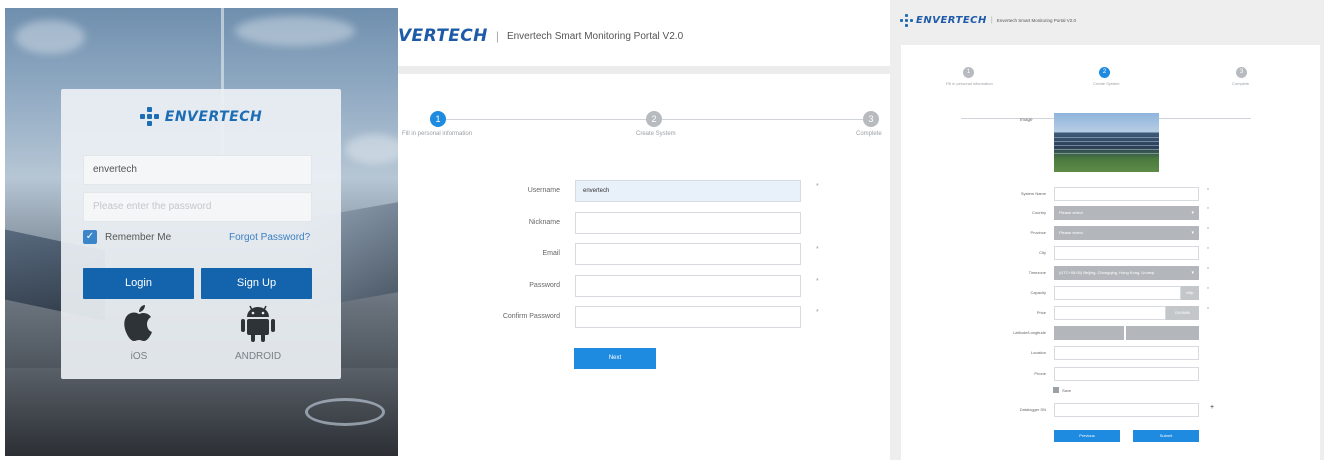 This screenshot has height=460, width=1324. Describe the element at coordinates (1041, 312) in the screenshot. I see `price-label: Price` at that location.